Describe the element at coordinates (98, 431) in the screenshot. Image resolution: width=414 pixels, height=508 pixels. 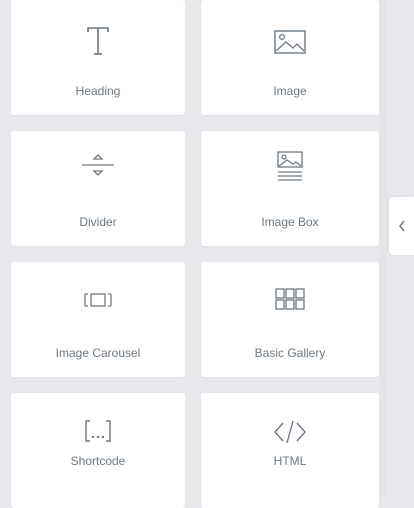
I see `shortcode-icon` at that location.